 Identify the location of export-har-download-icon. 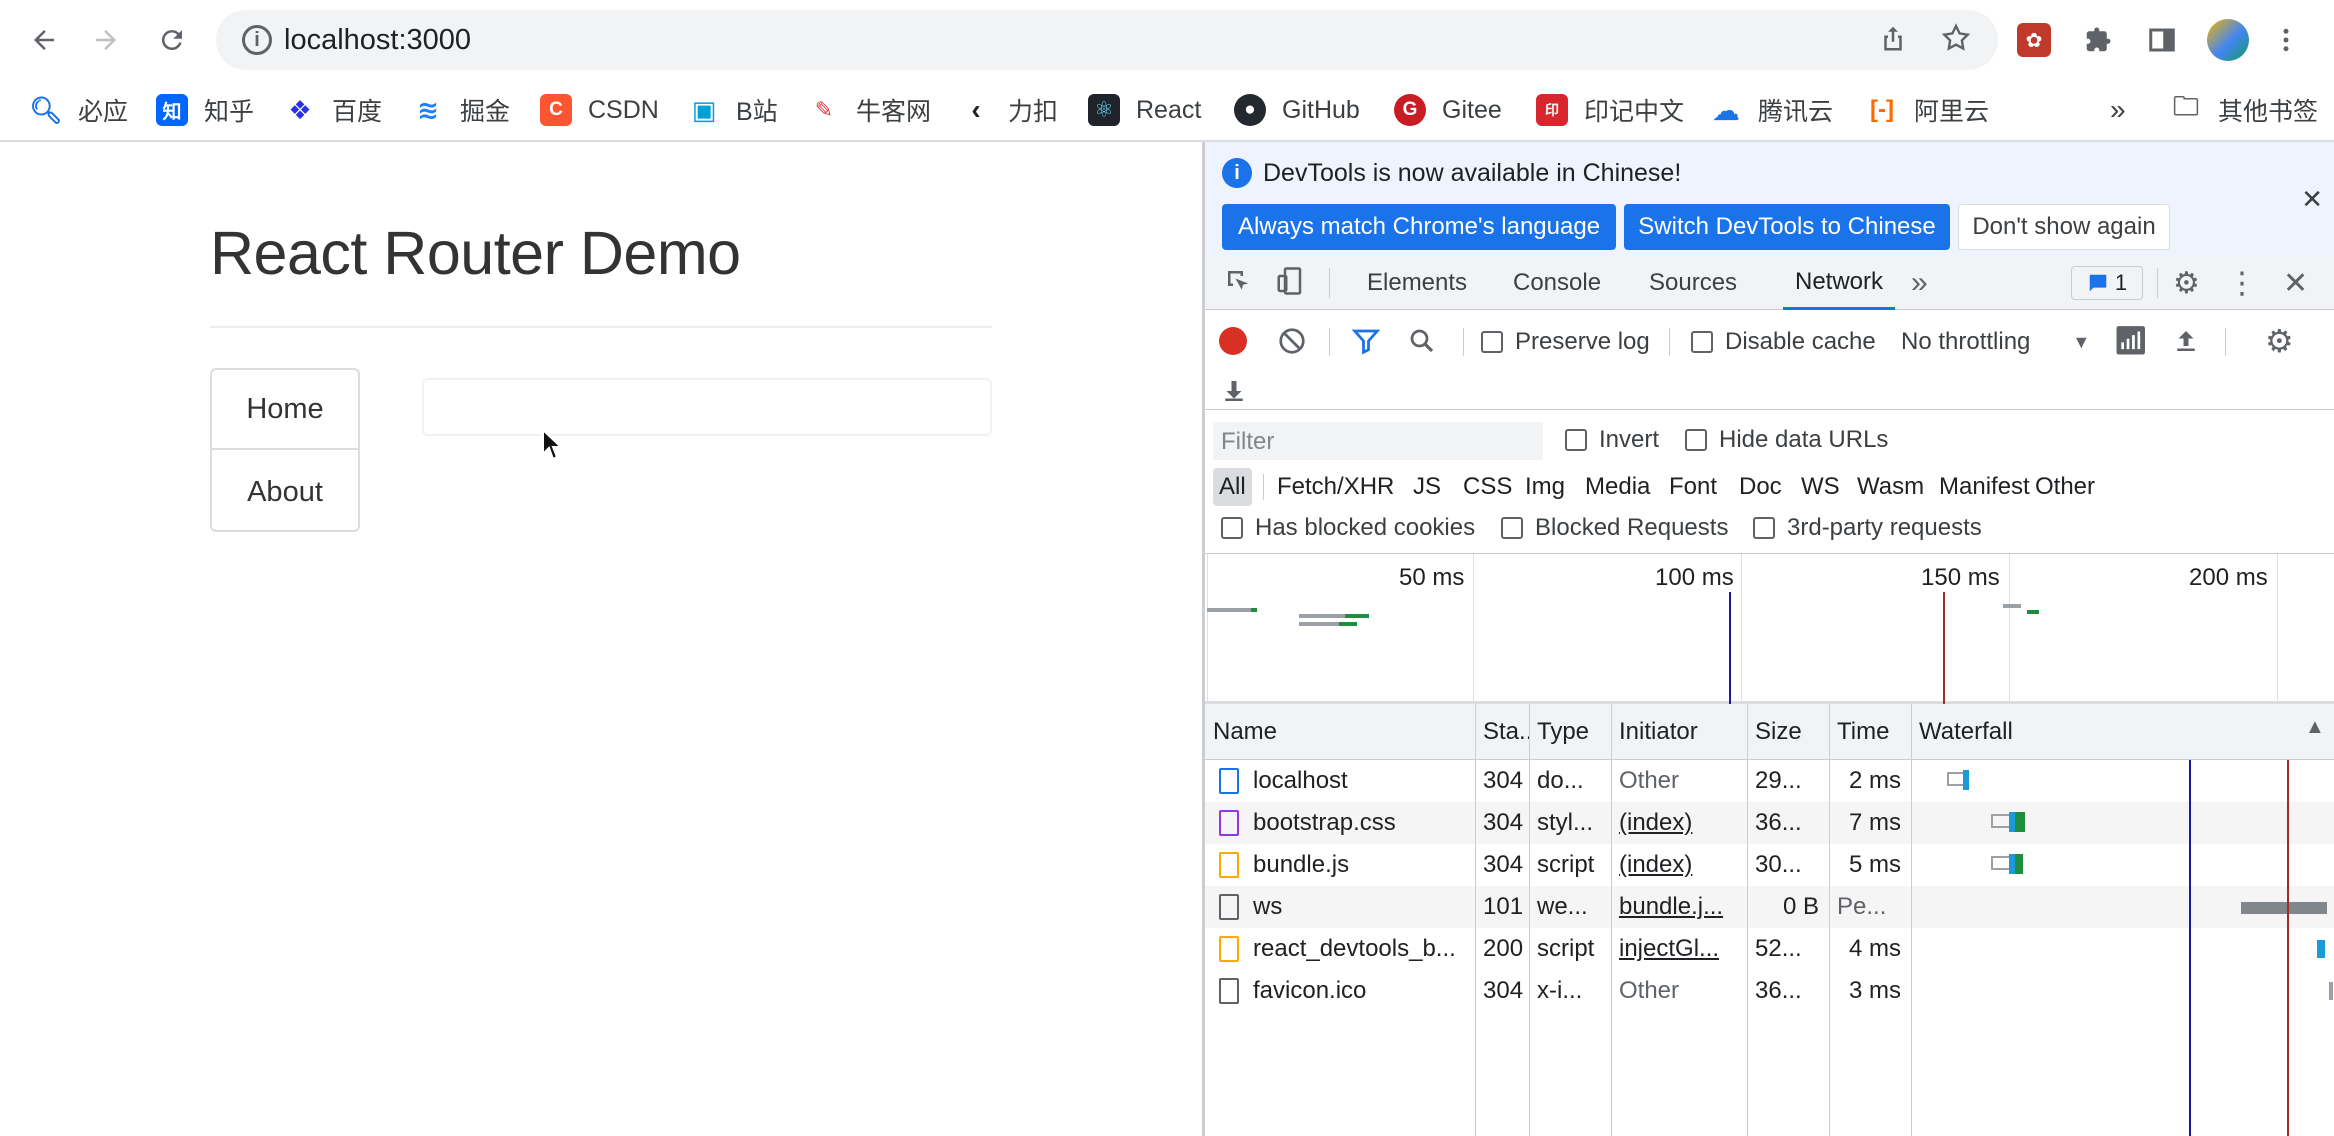
(1234, 393).